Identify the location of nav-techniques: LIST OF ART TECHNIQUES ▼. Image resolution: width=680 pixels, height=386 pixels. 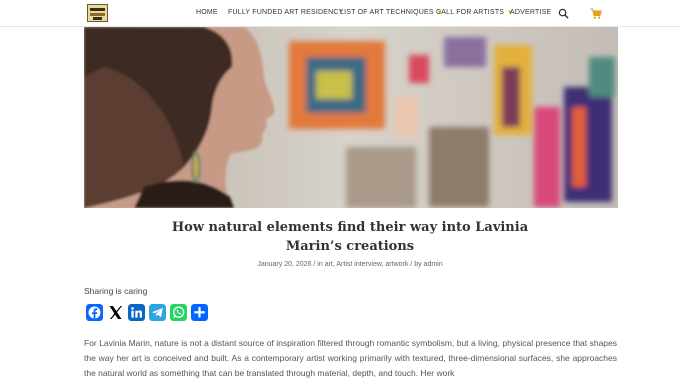
(391, 12).